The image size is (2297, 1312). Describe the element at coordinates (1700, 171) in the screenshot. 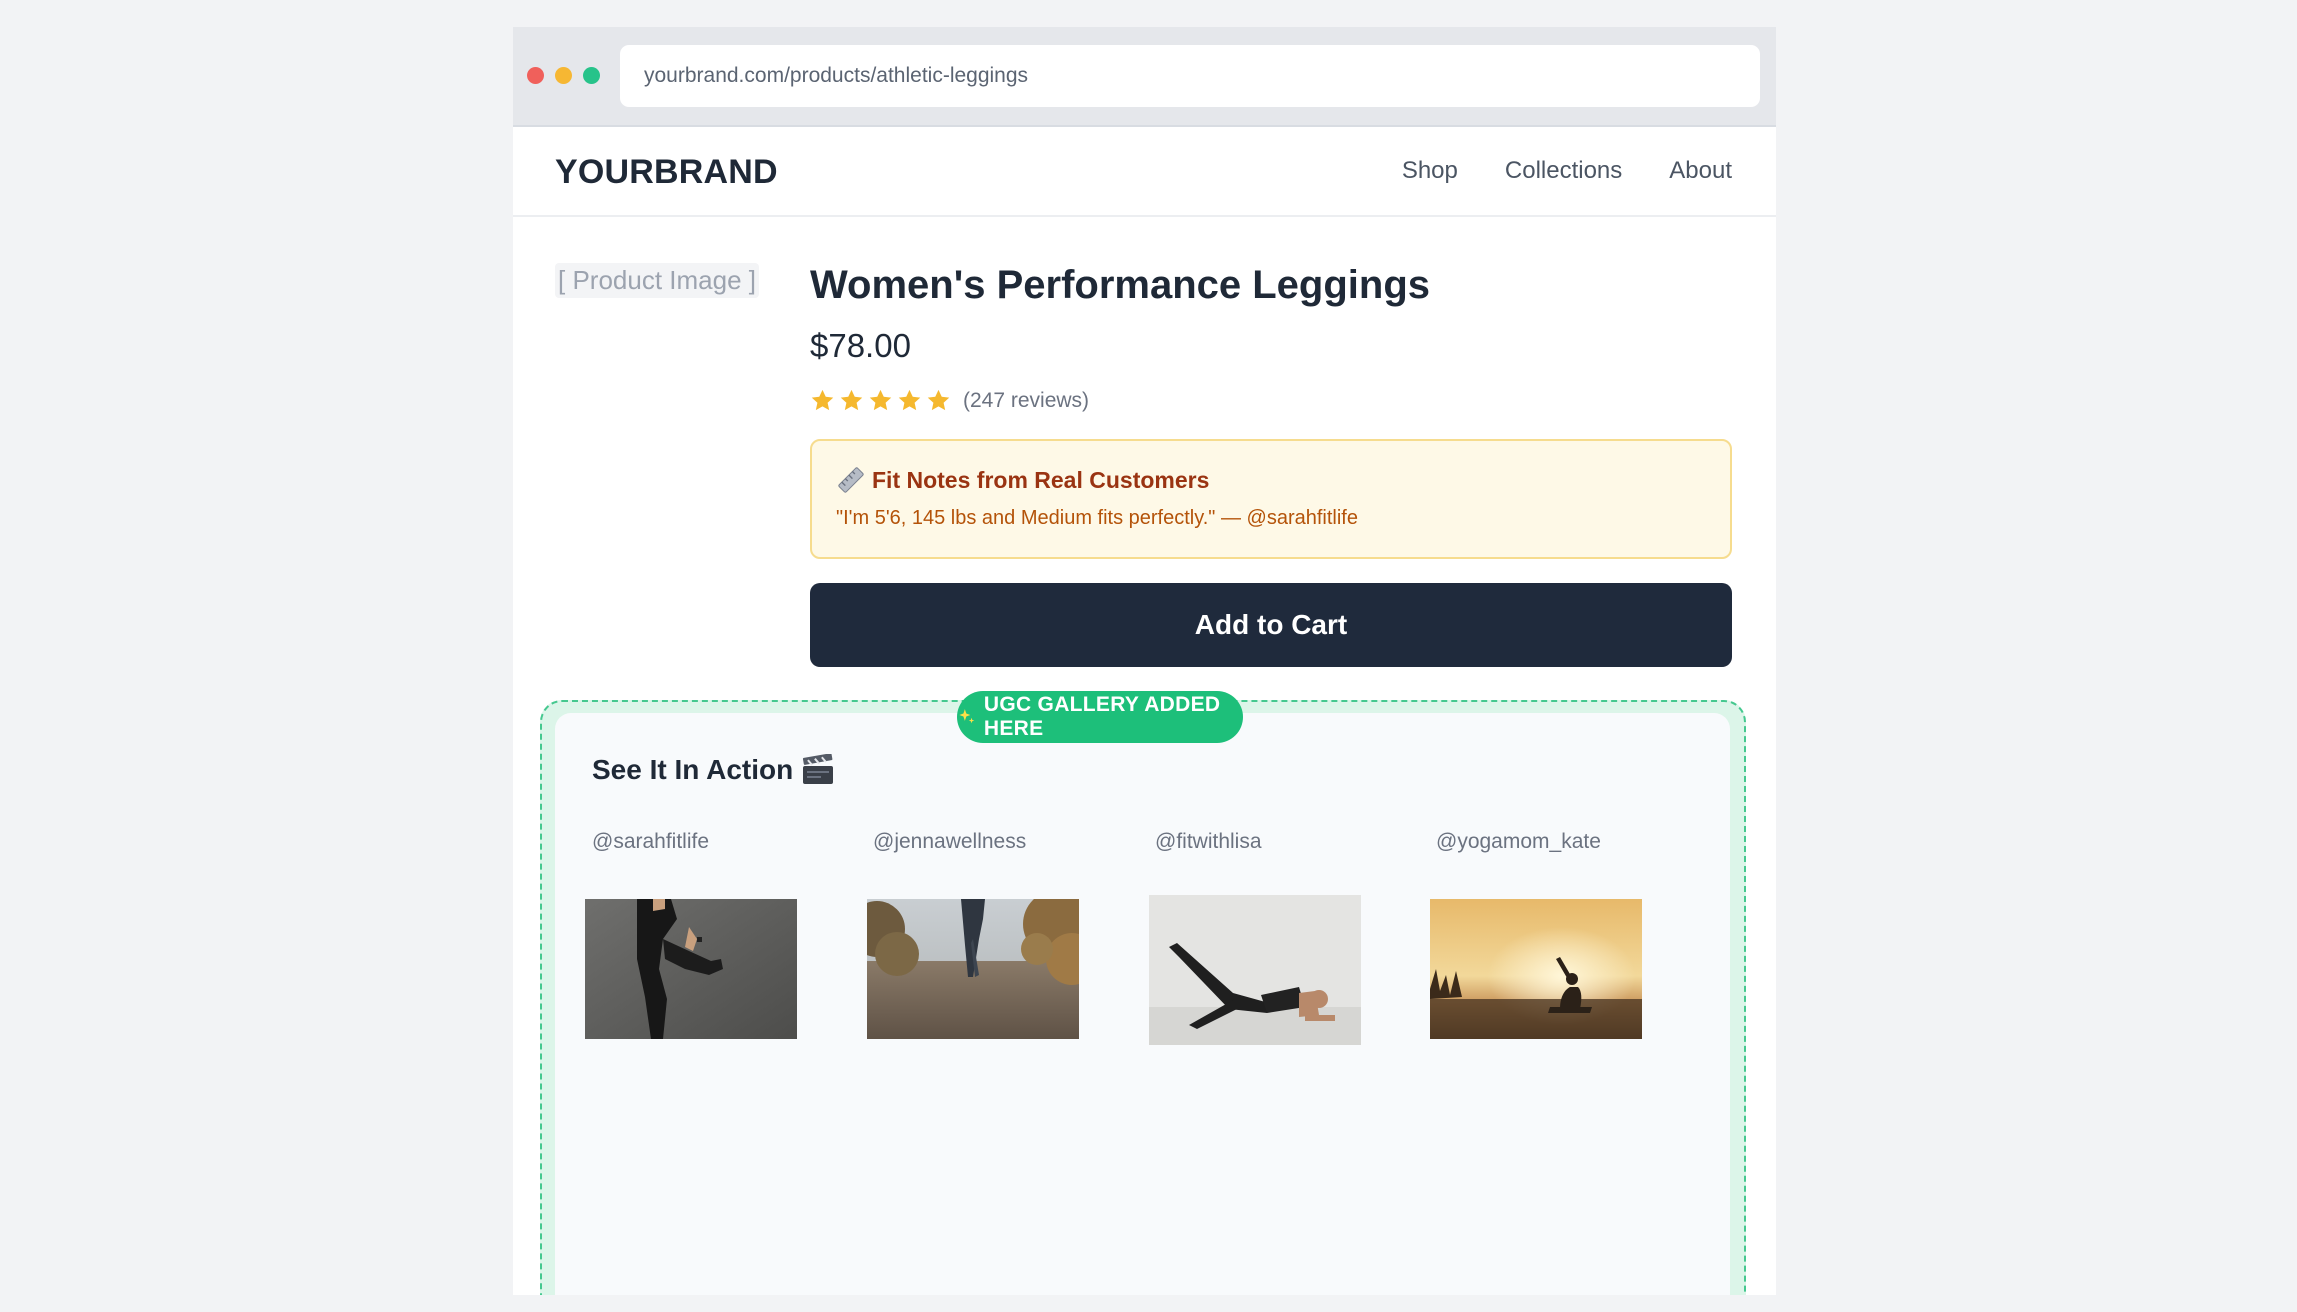

I see `nav-link-about: About` at that location.